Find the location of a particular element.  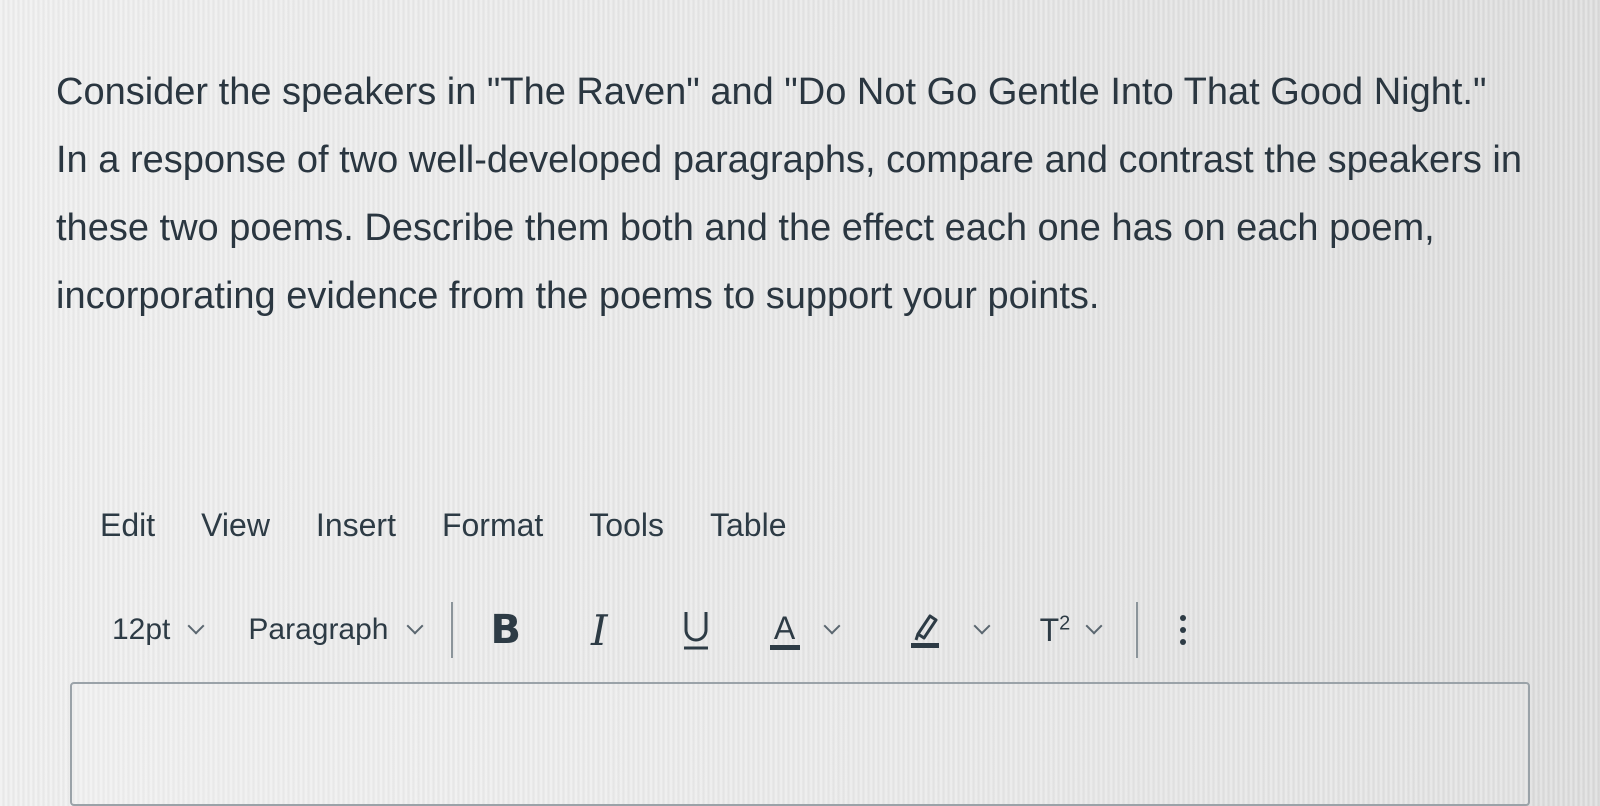

italic-button: I is located at coordinates (599, 630).